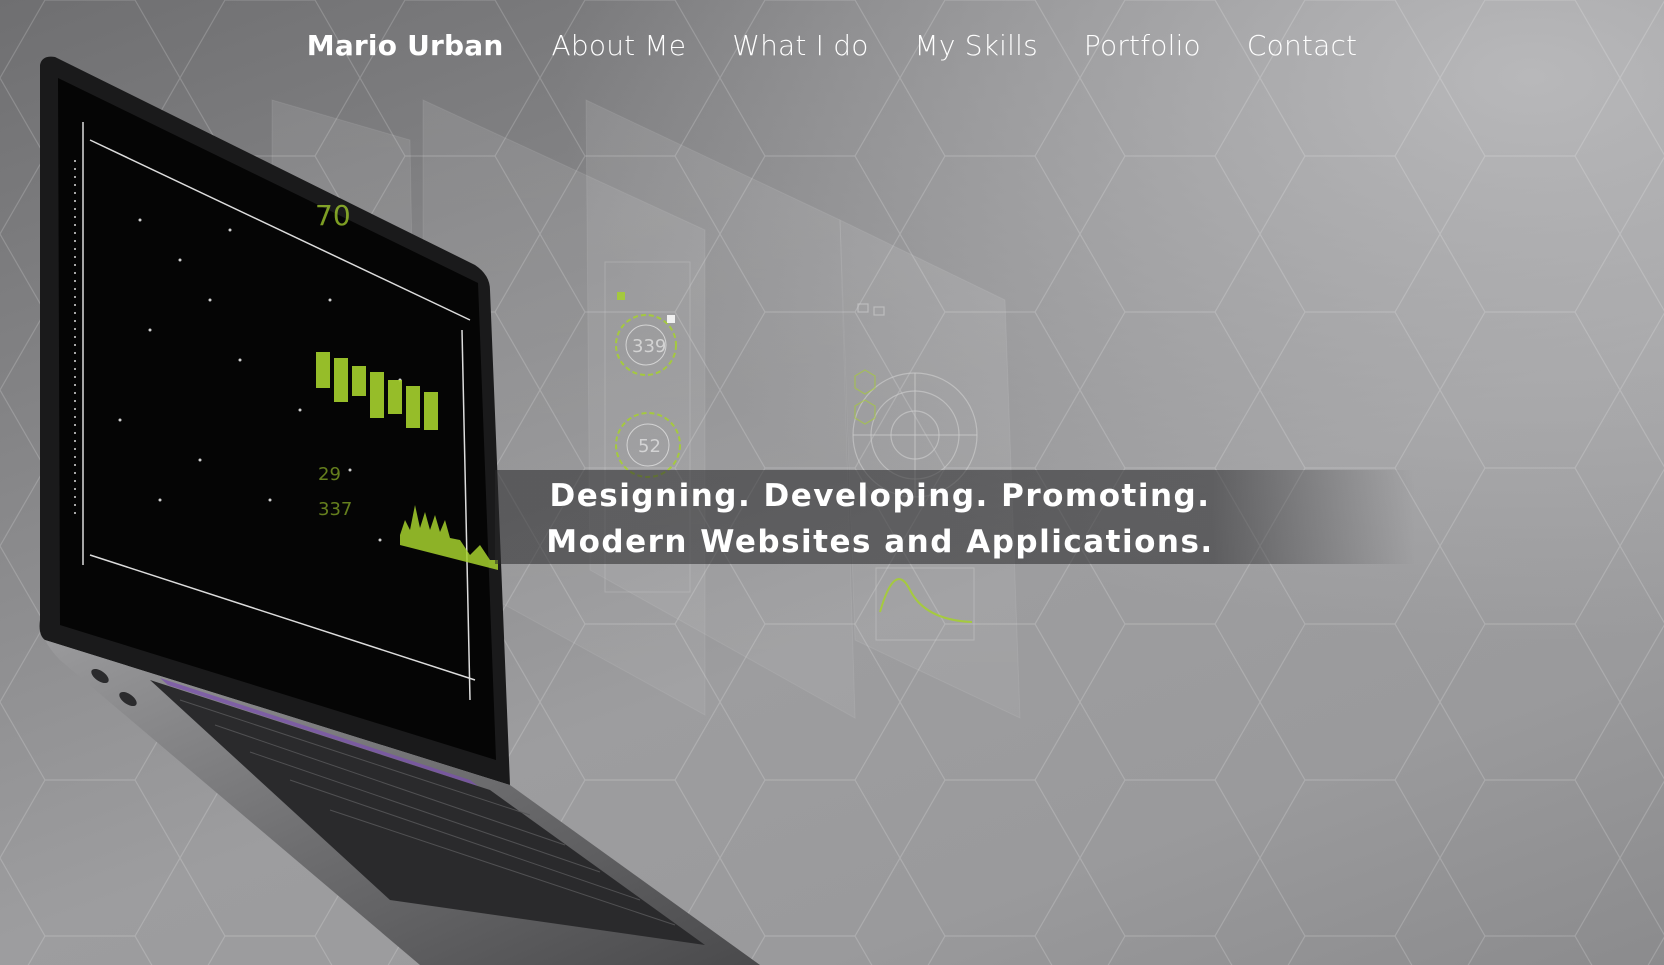 The width and height of the screenshot is (1664, 965). What do you see at coordinates (880, 542) in the screenshot?
I see `tagline-line-2: Modern Websites and Applications.` at bounding box center [880, 542].